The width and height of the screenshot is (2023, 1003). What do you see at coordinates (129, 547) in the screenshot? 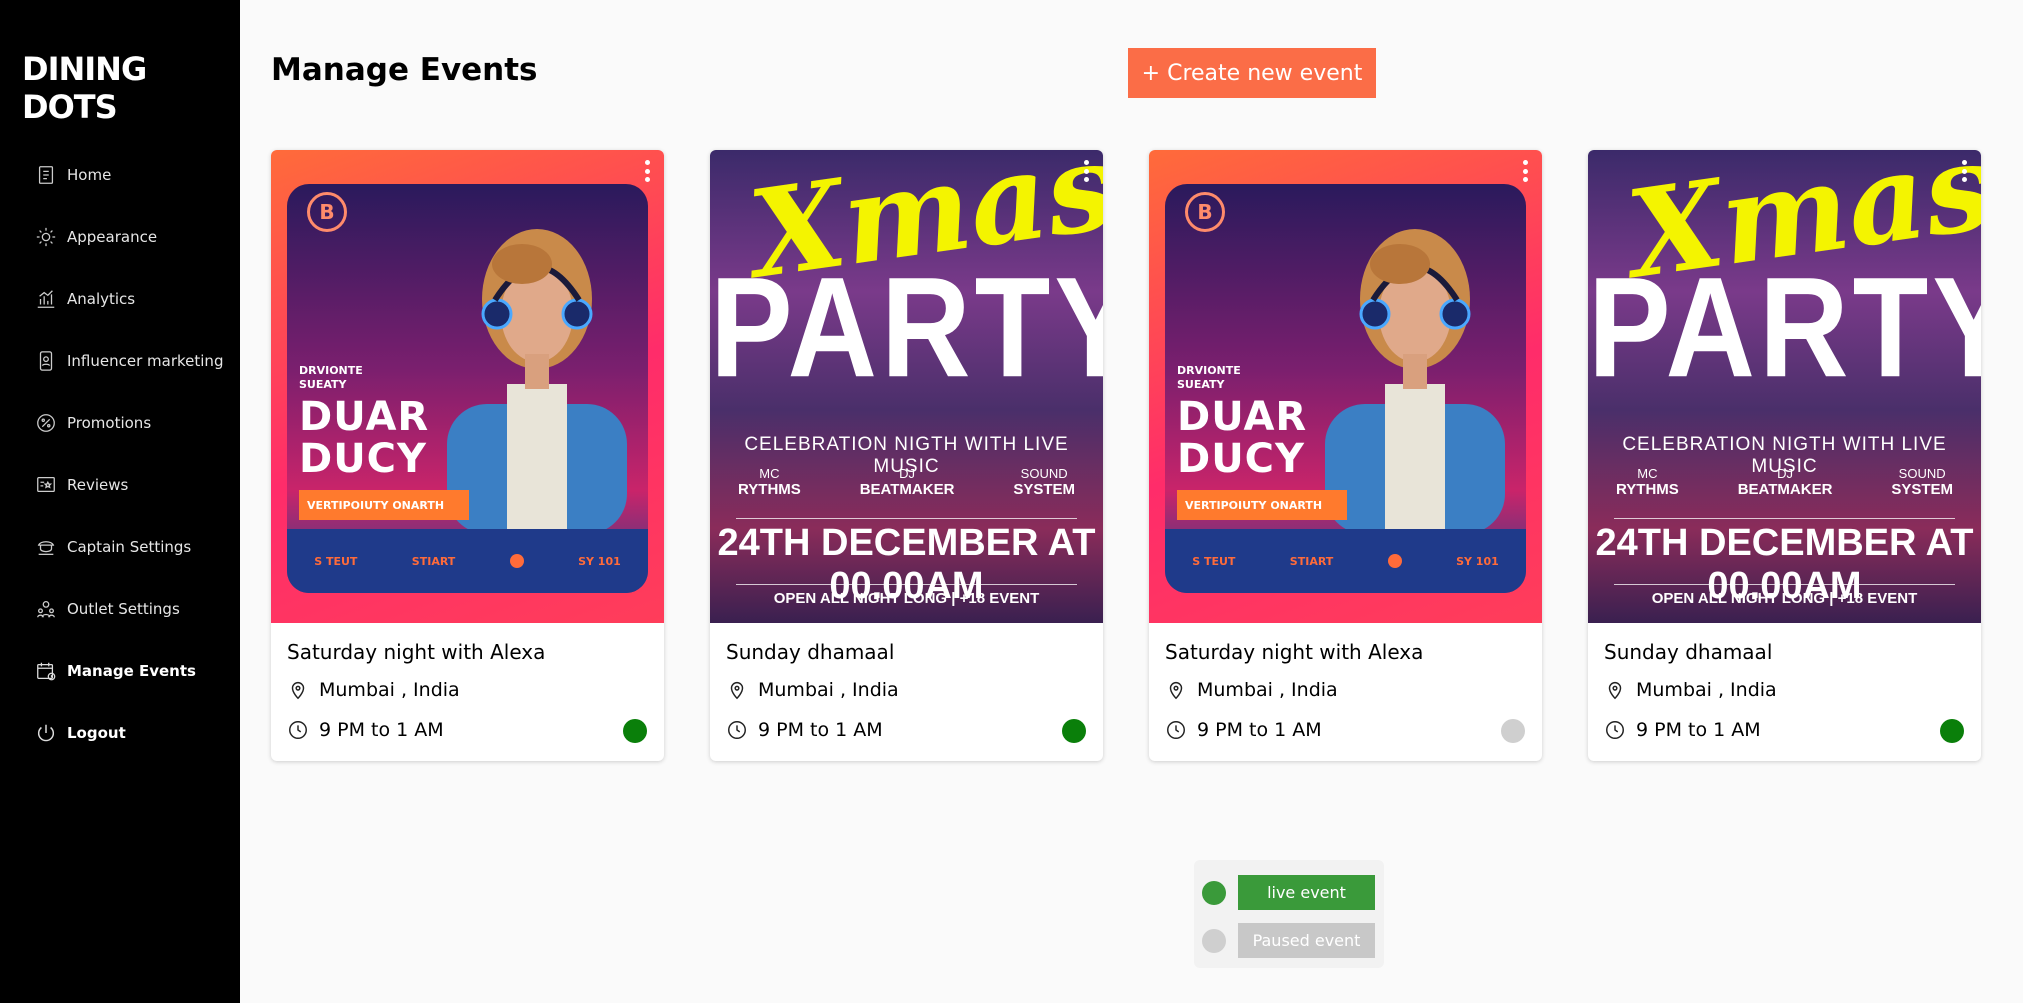
I see `sidebar-item-label: Captain Settings` at bounding box center [129, 547].